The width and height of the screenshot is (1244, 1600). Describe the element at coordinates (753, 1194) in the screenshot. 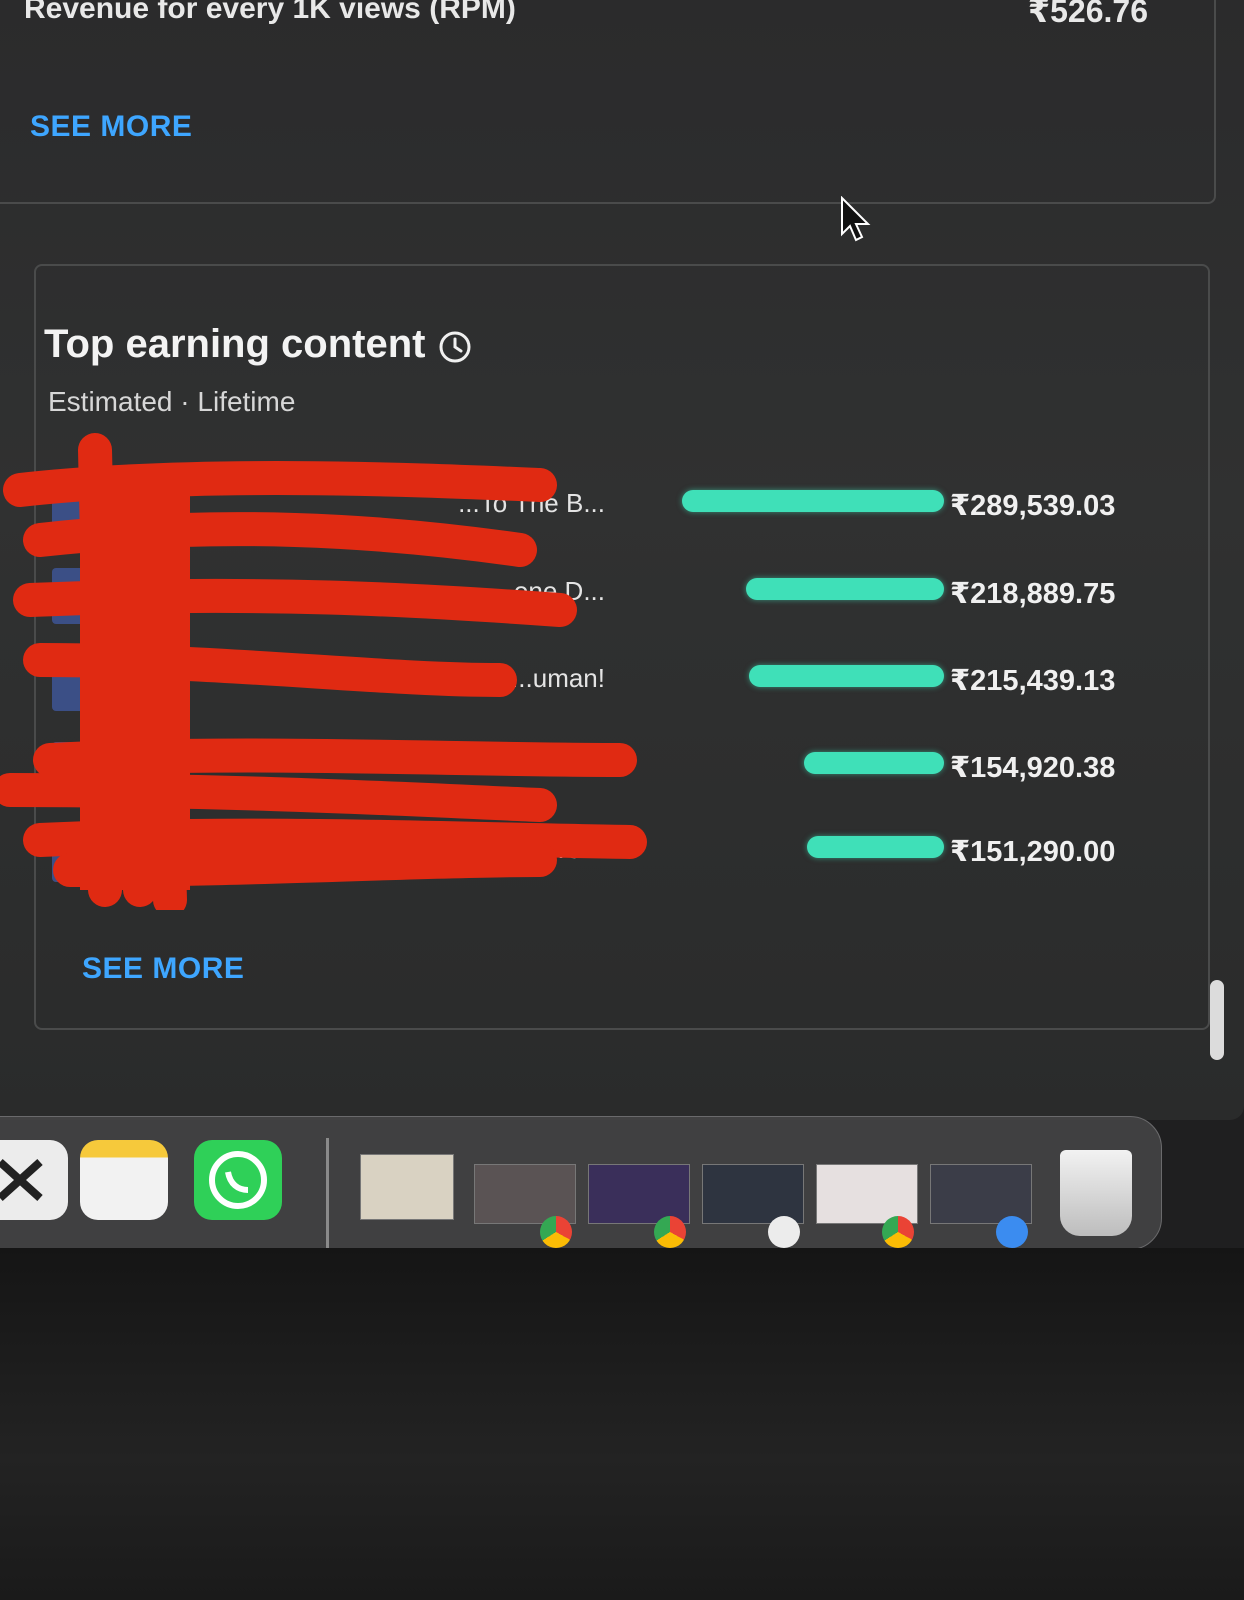

I see `capcut-window` at that location.